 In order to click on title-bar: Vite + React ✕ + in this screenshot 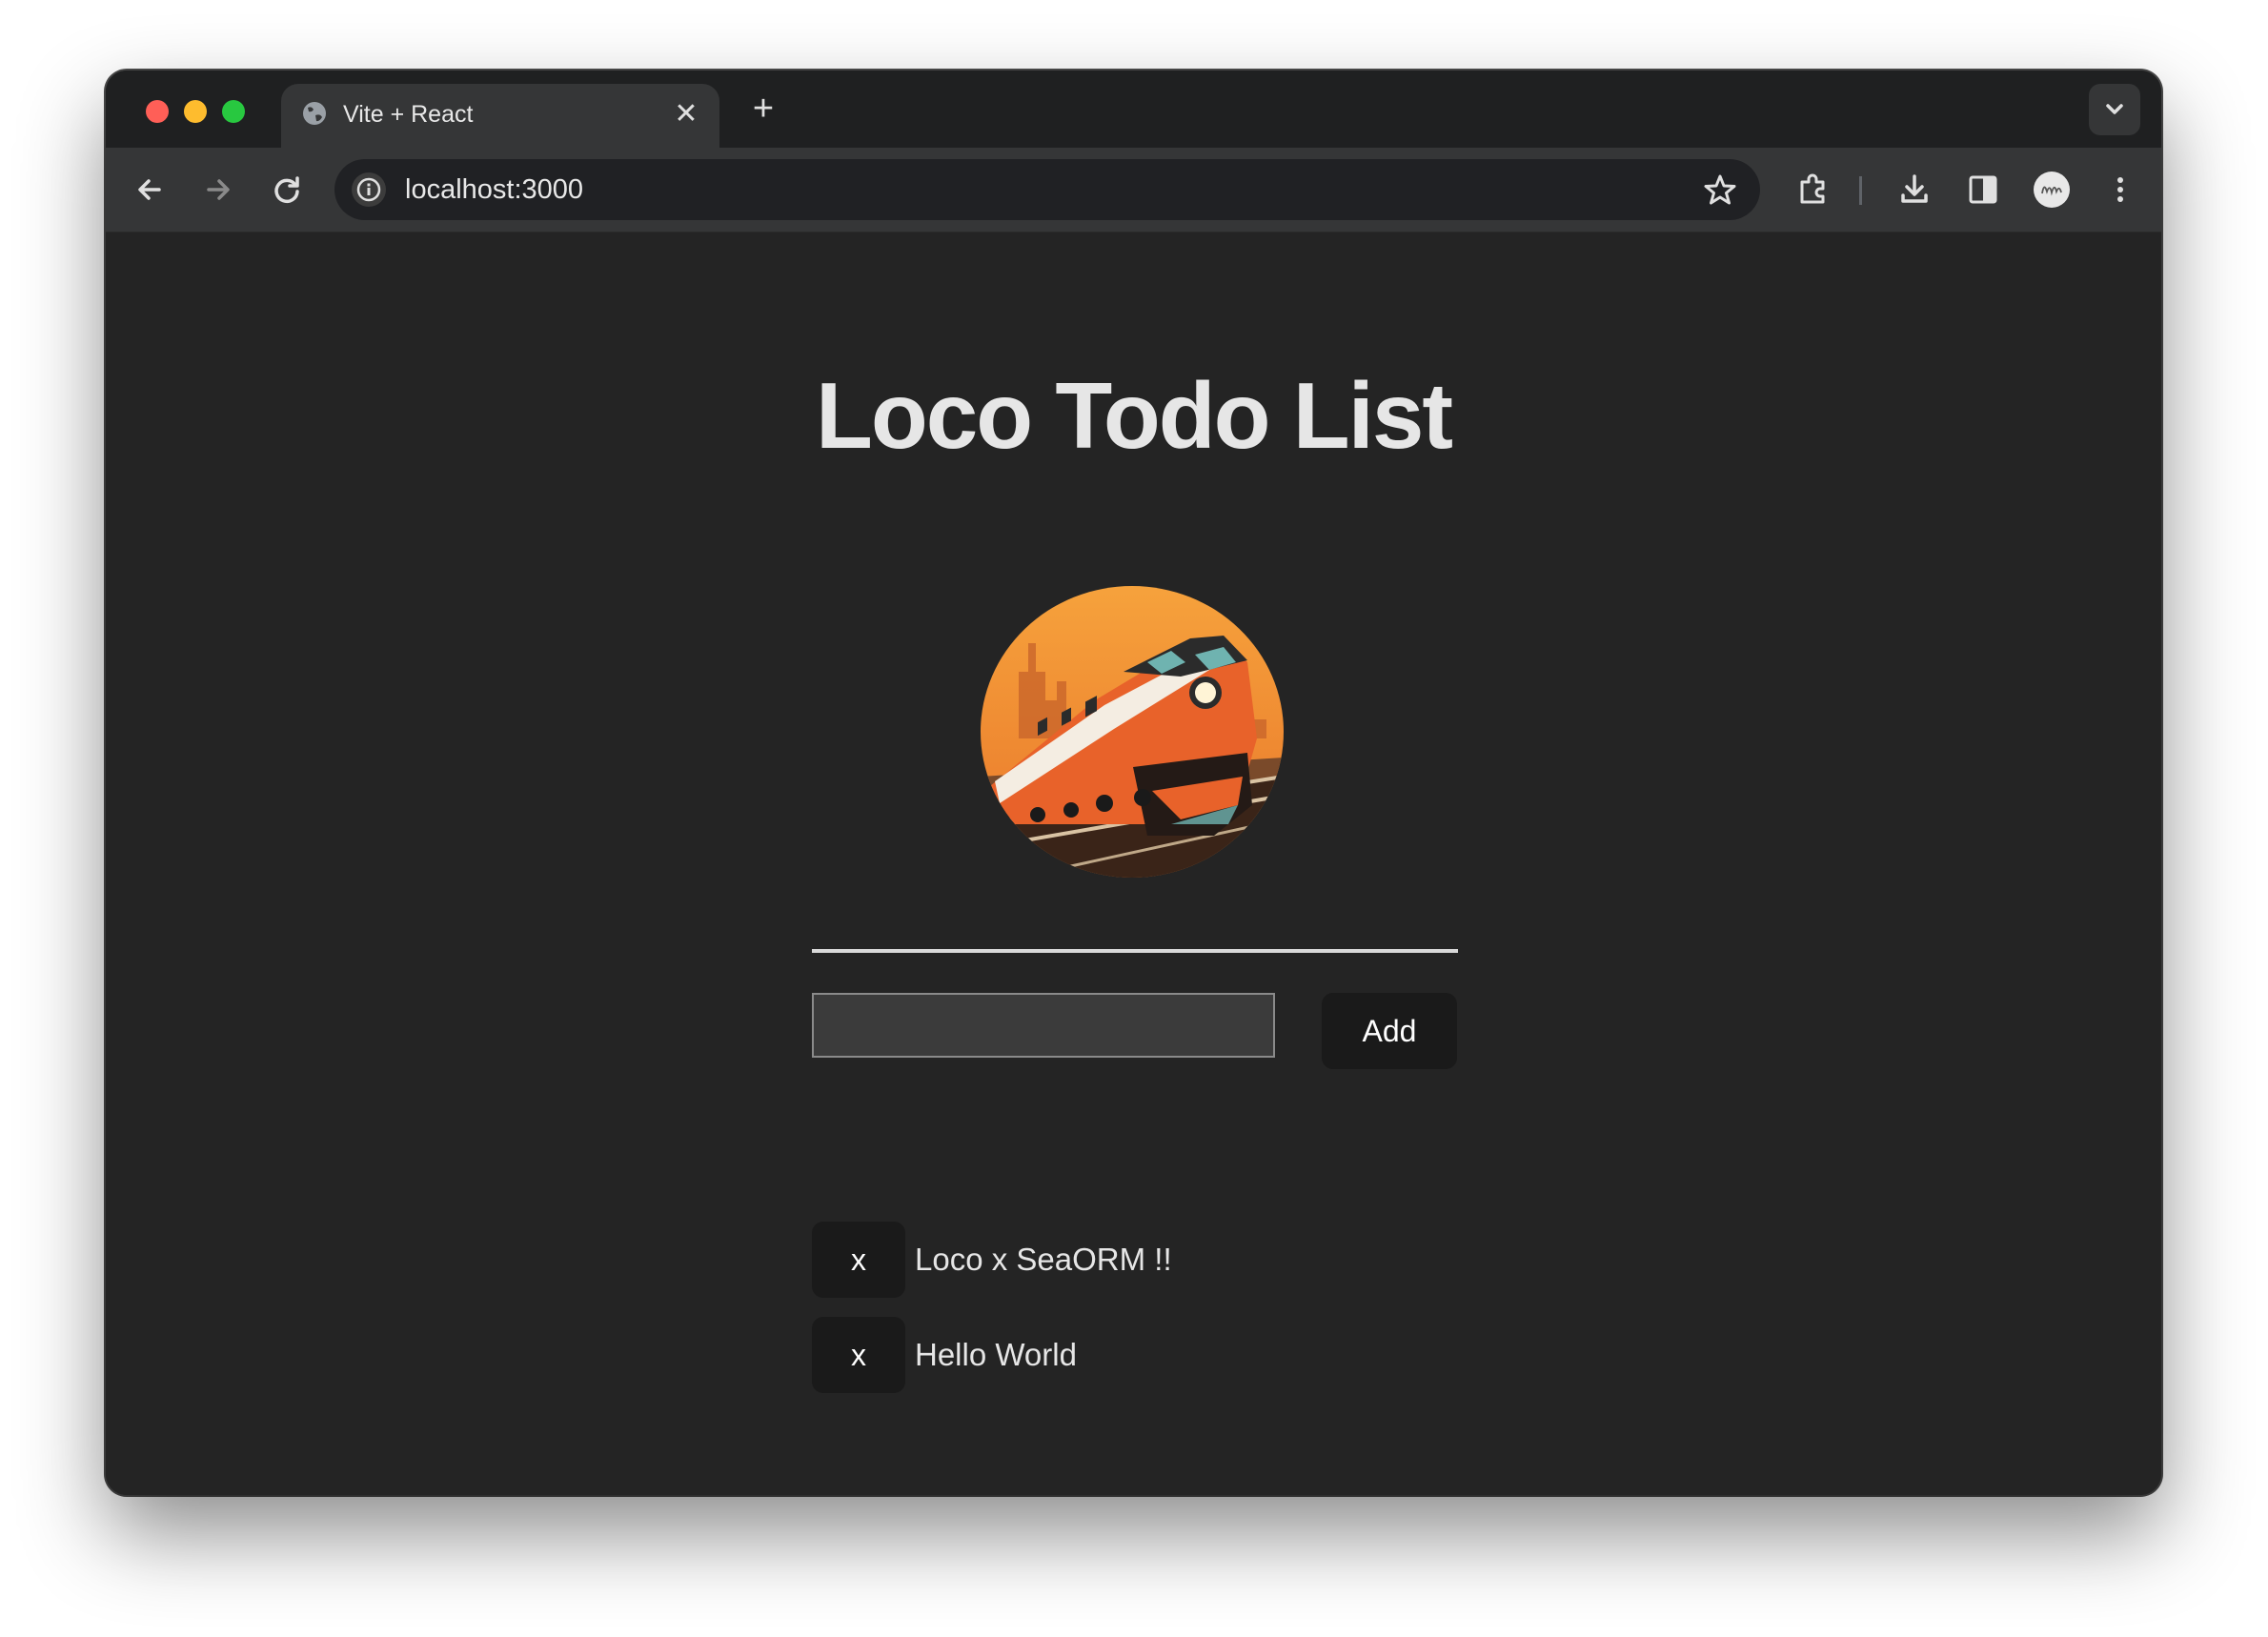, I will do `click(1133, 109)`.